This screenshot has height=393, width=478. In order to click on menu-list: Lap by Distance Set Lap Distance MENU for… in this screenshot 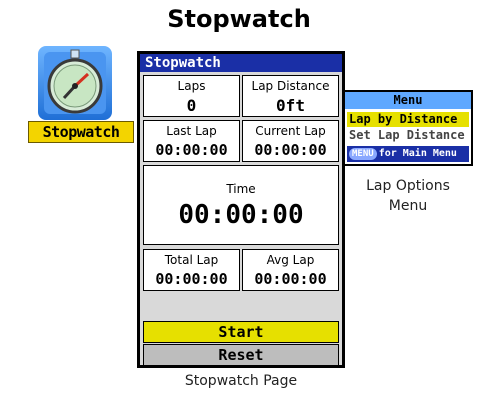, I will do `click(408, 136)`.